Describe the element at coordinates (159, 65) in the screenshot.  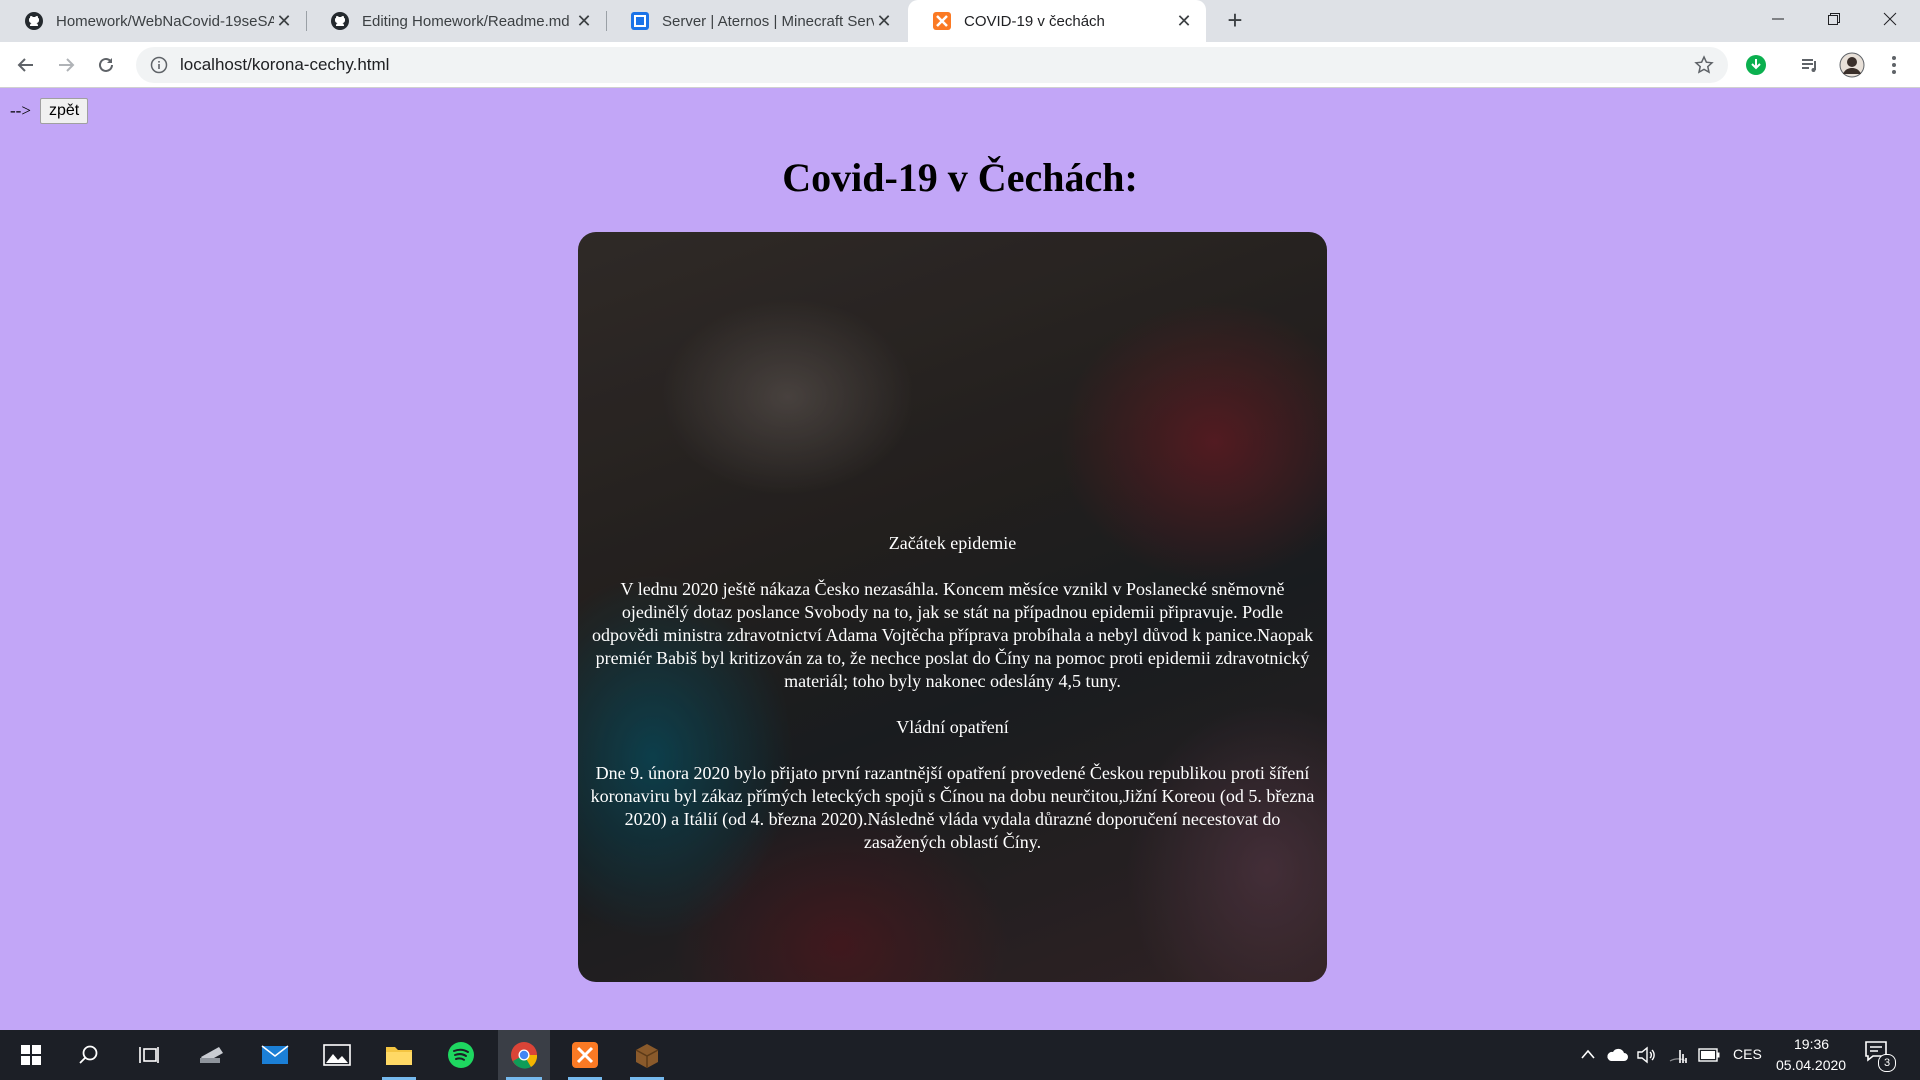
I see `info-icon` at that location.